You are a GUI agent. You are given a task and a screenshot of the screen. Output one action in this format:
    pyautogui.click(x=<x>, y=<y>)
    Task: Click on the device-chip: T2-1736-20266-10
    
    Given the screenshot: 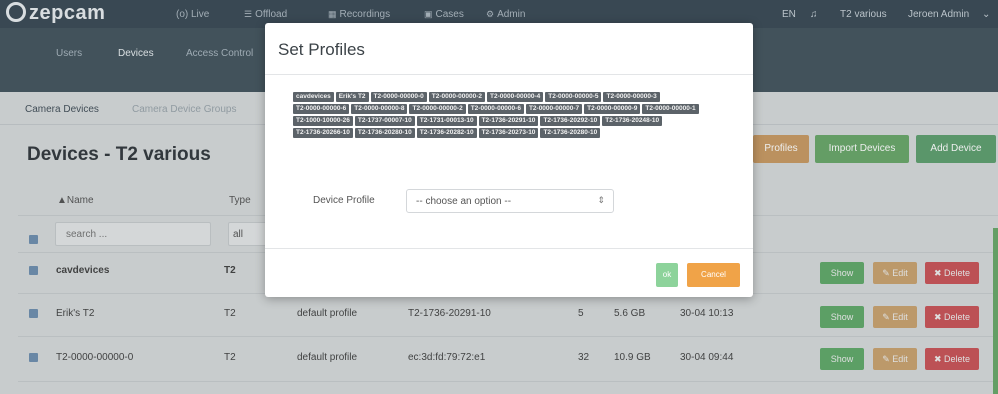 What is the action you would take?
    pyautogui.click(x=323, y=133)
    